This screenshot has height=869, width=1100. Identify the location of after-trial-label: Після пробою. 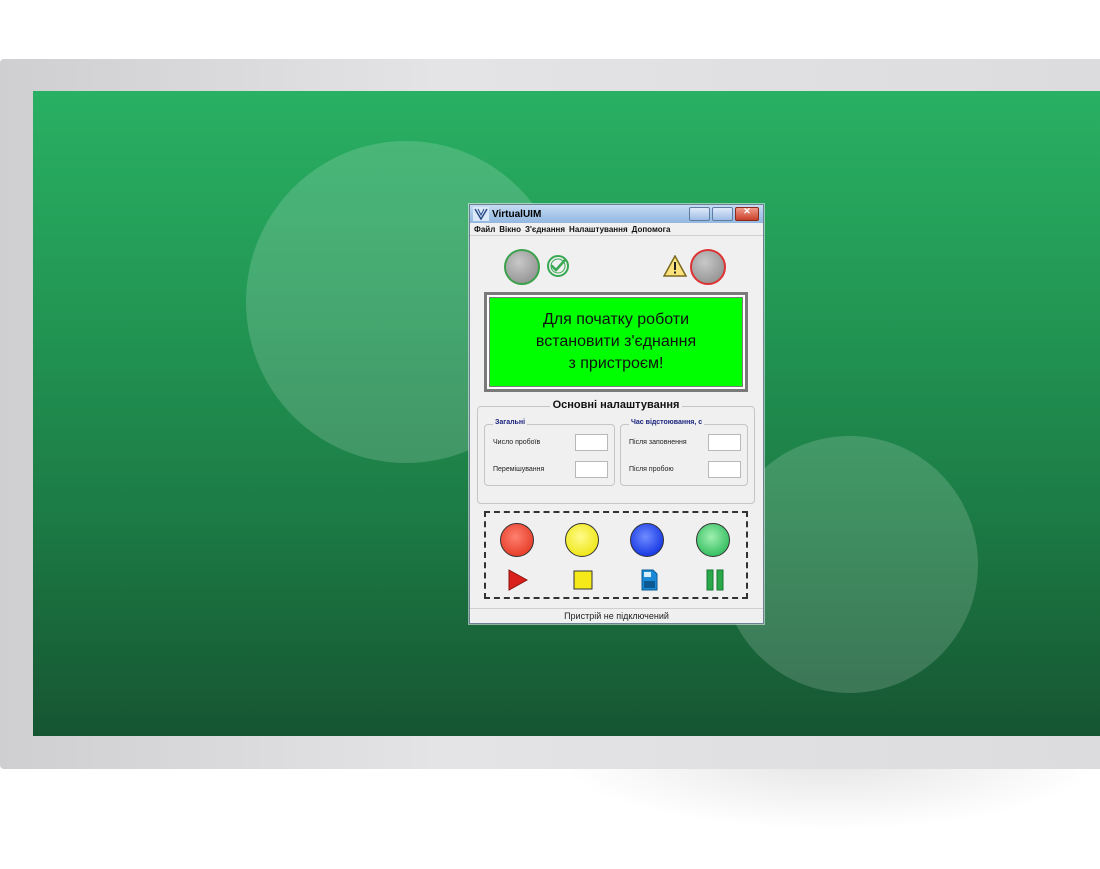
(651, 469).